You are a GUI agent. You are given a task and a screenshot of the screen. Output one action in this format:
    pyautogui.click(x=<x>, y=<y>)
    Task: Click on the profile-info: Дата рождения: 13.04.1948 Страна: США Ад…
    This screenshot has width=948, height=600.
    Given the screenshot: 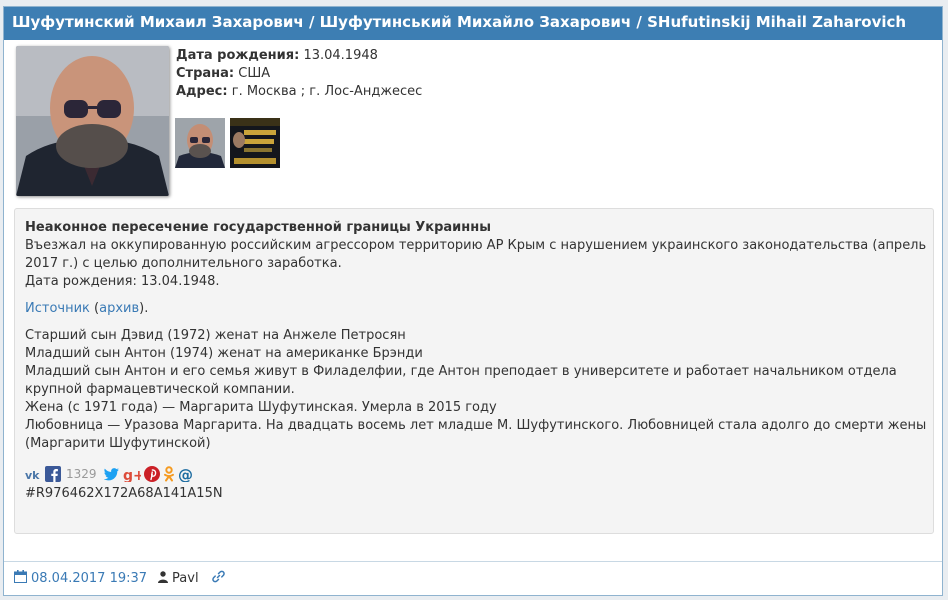 What is the action you would take?
    pyautogui.click(x=299, y=74)
    